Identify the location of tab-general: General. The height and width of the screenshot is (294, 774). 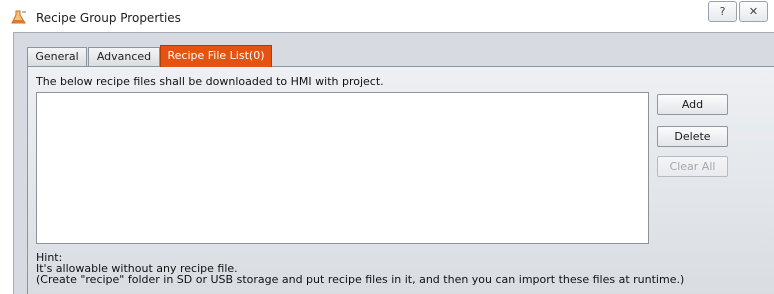
(57, 56).